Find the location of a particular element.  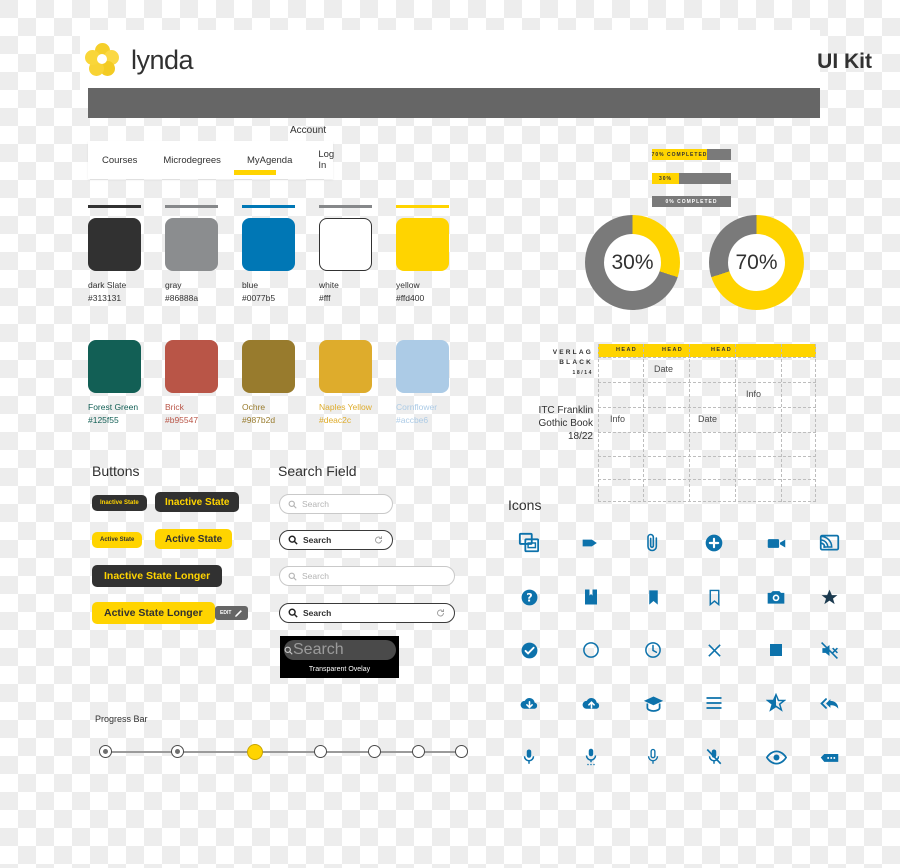

volume-mute-icon is located at coordinates (829, 650).